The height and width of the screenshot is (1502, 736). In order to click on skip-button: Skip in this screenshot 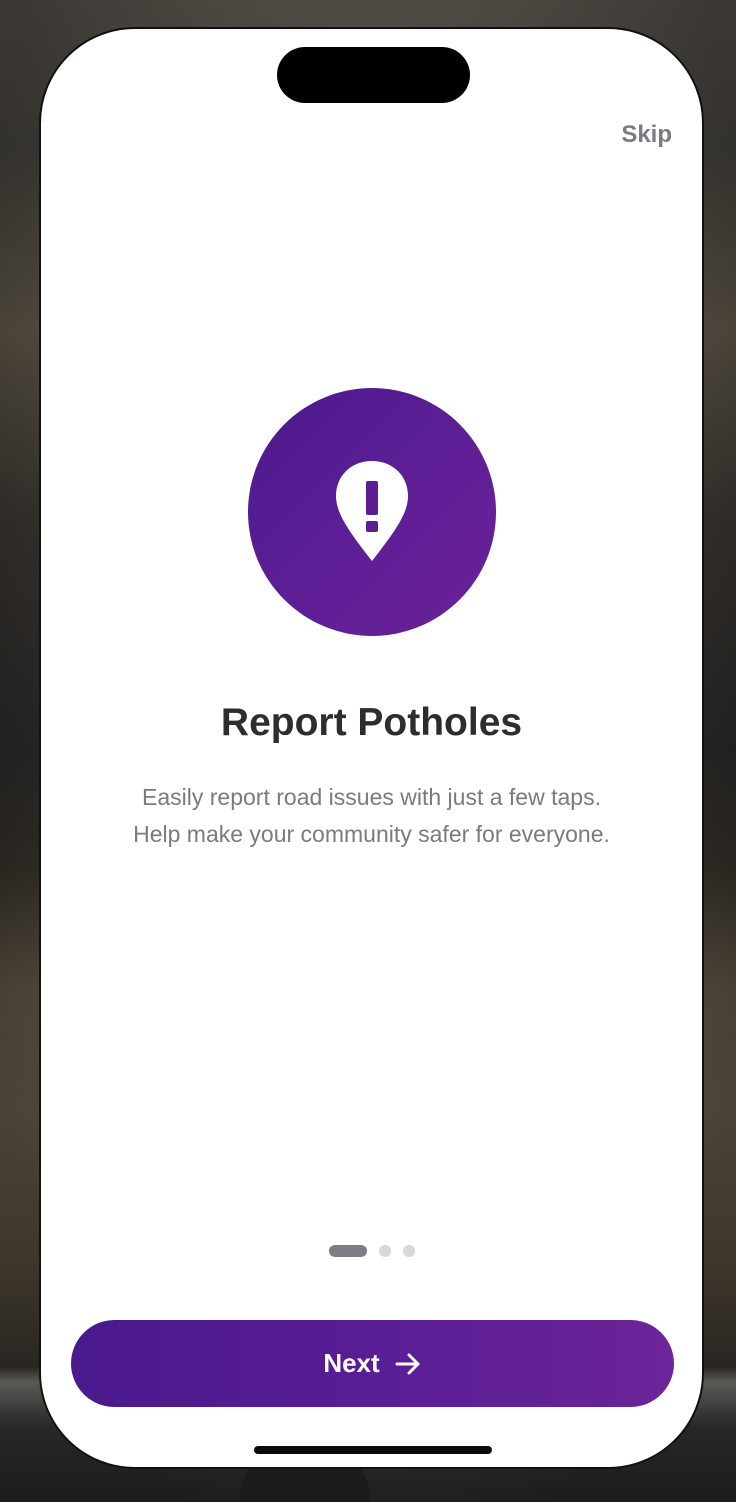, I will do `click(646, 135)`.